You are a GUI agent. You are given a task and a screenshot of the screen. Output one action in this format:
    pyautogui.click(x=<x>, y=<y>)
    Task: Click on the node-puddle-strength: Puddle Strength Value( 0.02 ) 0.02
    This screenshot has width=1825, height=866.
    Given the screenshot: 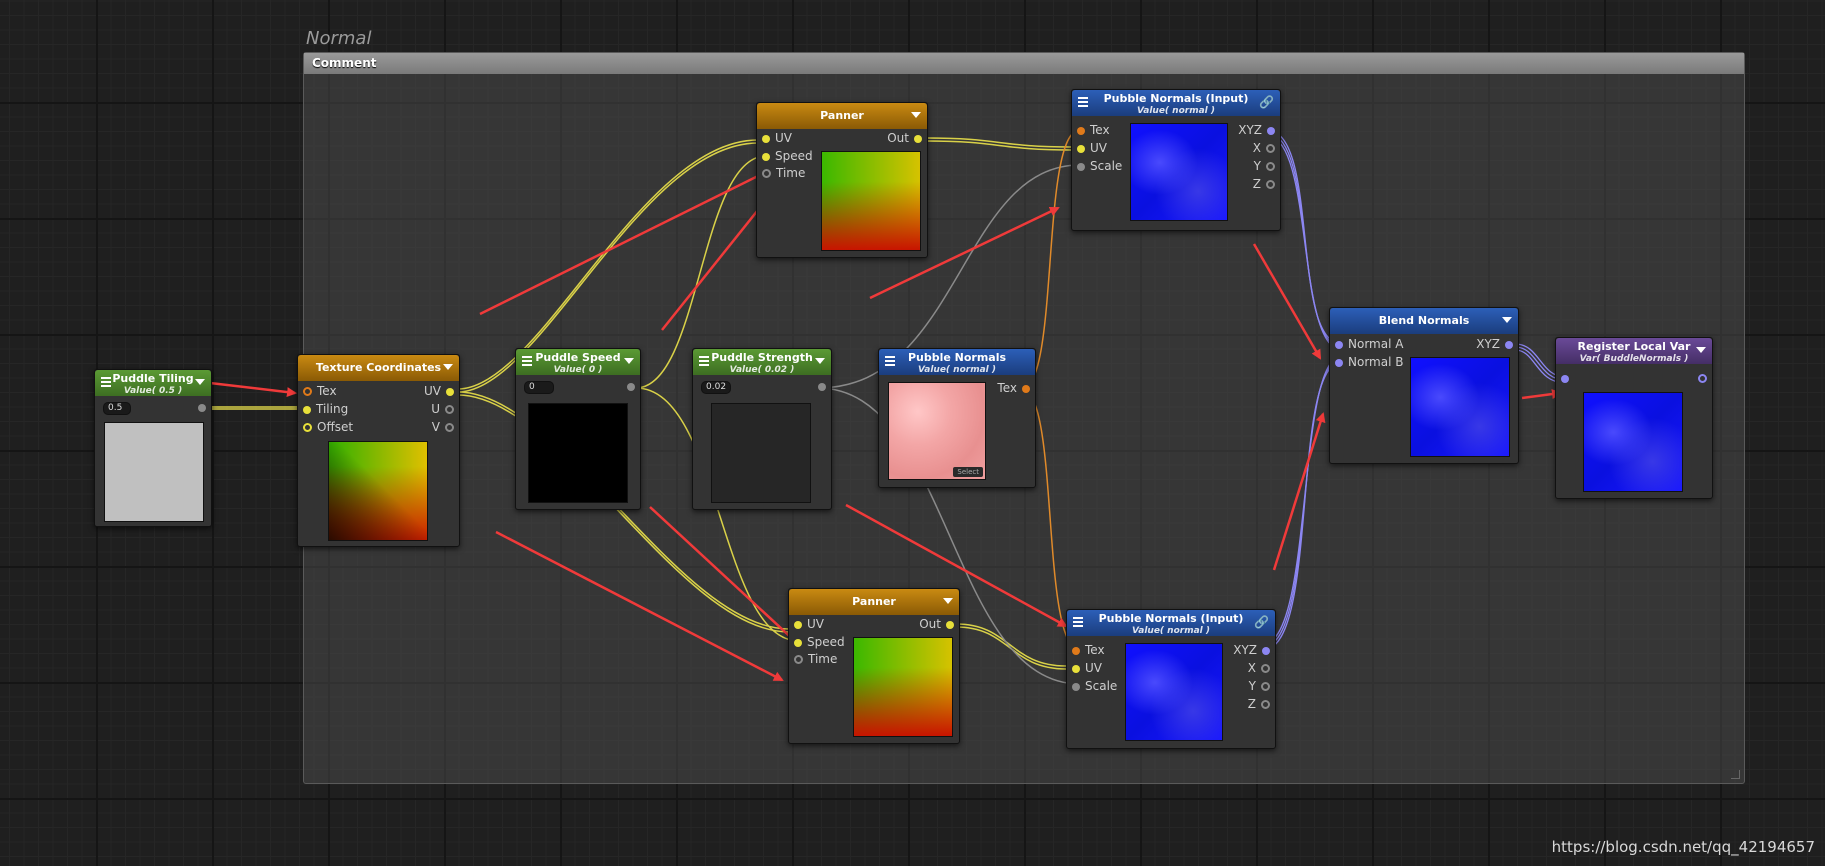 What is the action you would take?
    pyautogui.click(x=762, y=429)
    